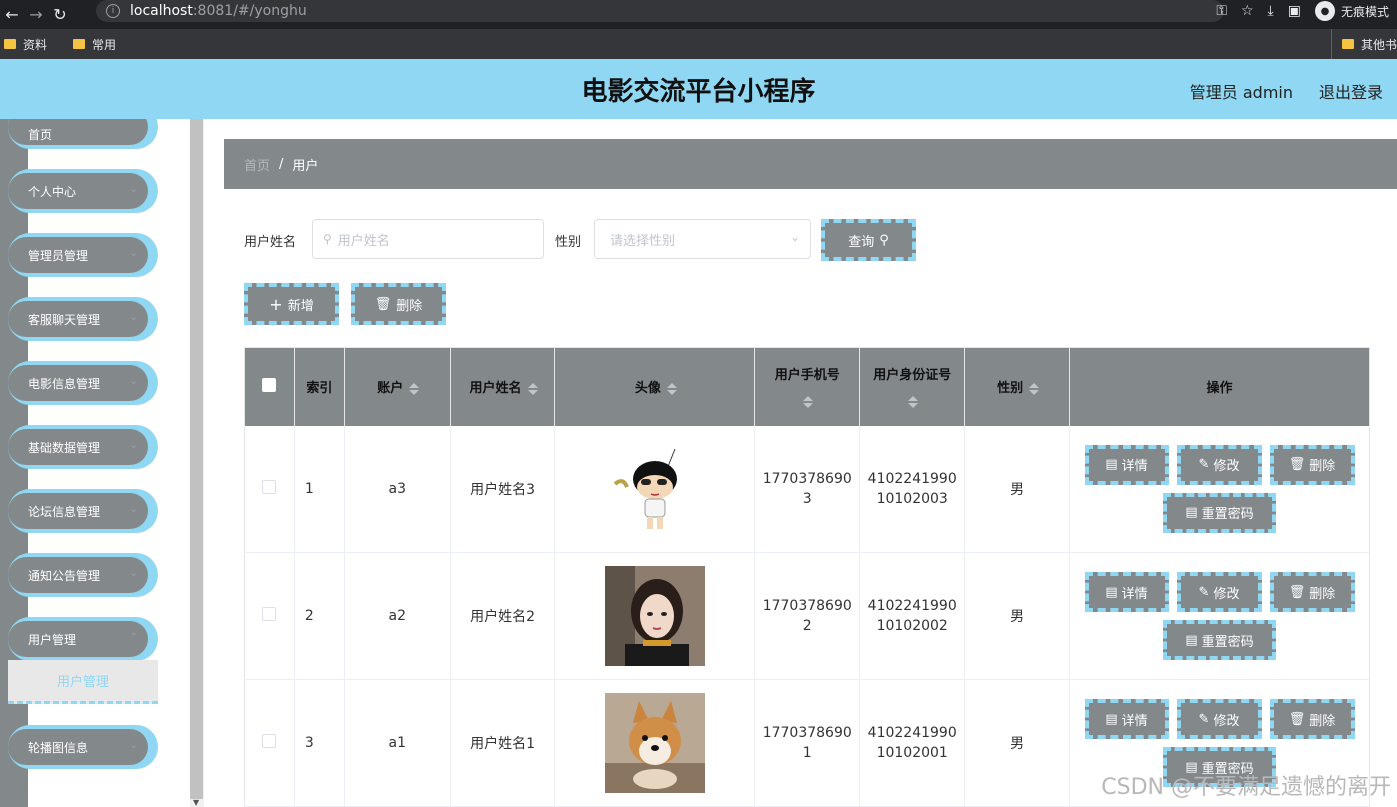  Describe the element at coordinates (428, 239) in the screenshot. I see `name-search-input: ⚲ 用户姓名` at that location.